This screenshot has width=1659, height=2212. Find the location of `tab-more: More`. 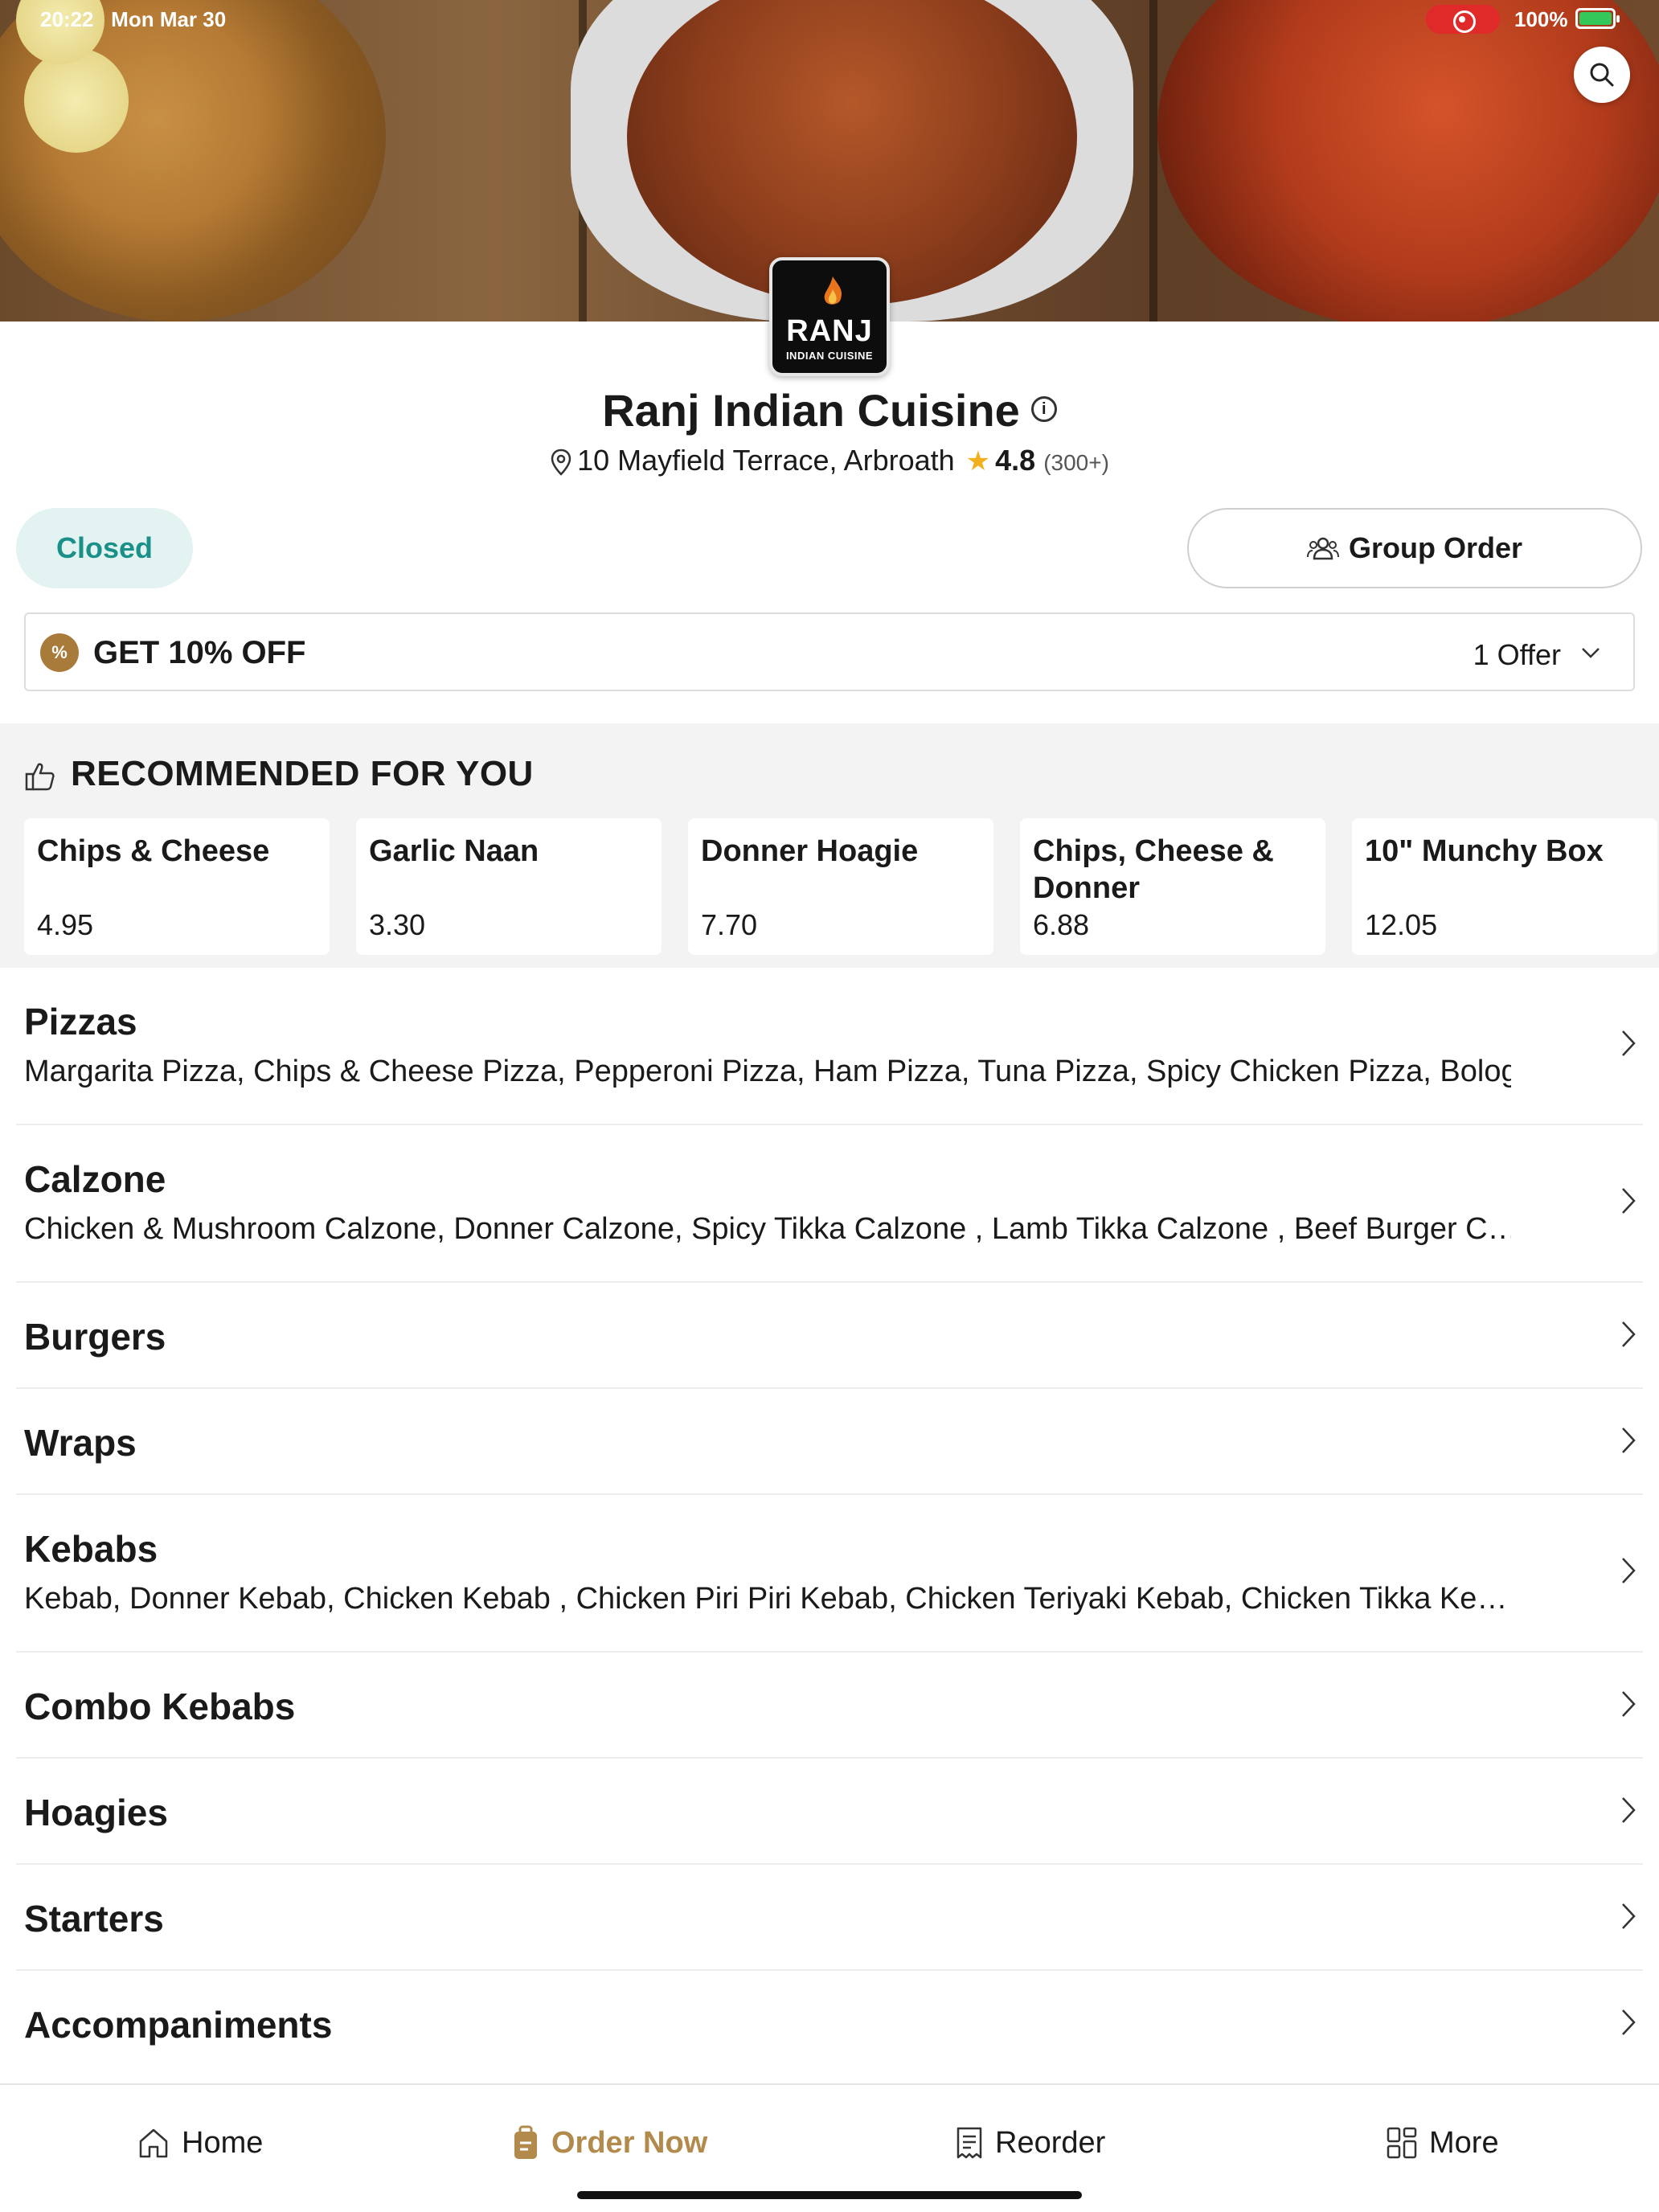

tab-more: More is located at coordinates (1442, 2143).